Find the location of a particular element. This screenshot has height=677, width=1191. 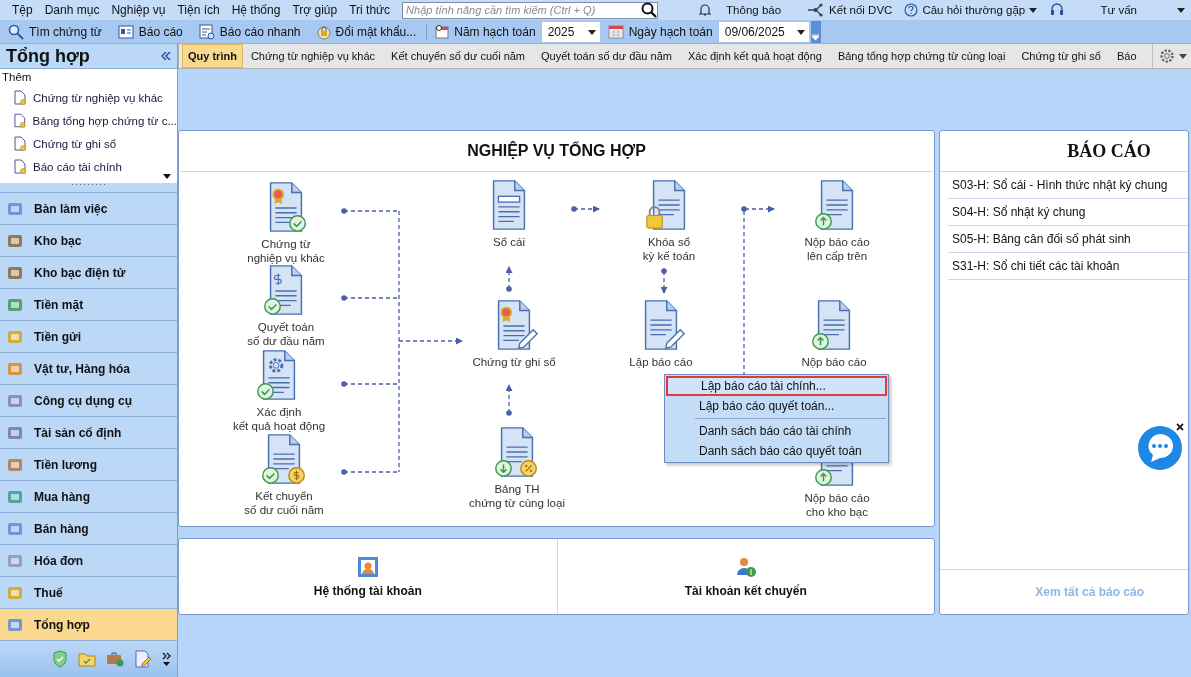

year-label: Năm hạch toán is located at coordinates (495, 32).